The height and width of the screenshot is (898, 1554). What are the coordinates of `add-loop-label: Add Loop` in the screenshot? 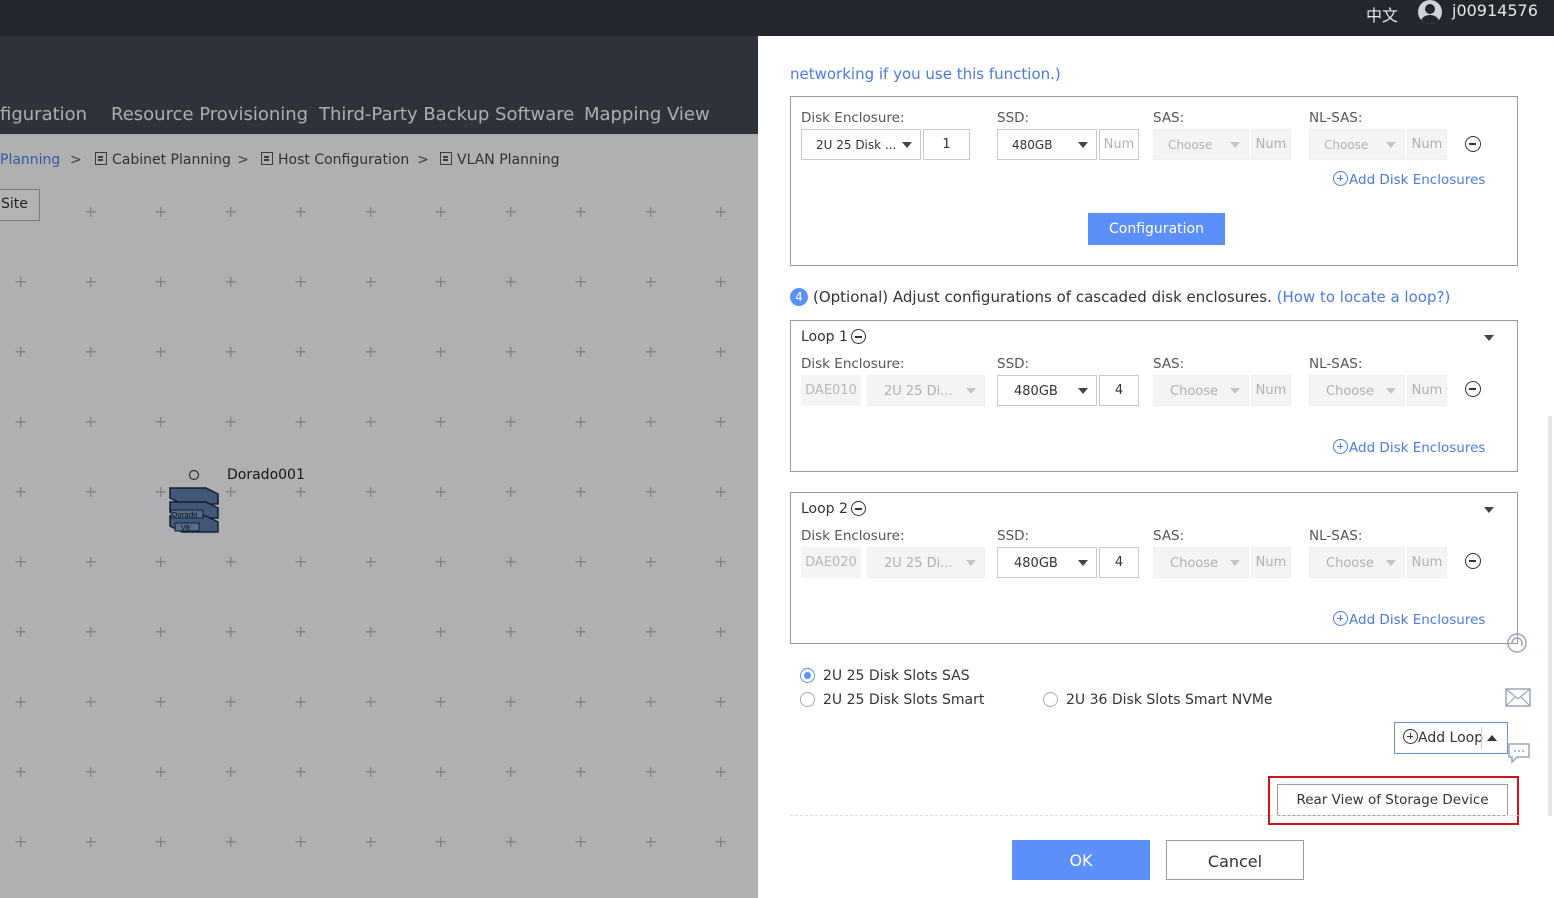 It's located at (1451, 738).